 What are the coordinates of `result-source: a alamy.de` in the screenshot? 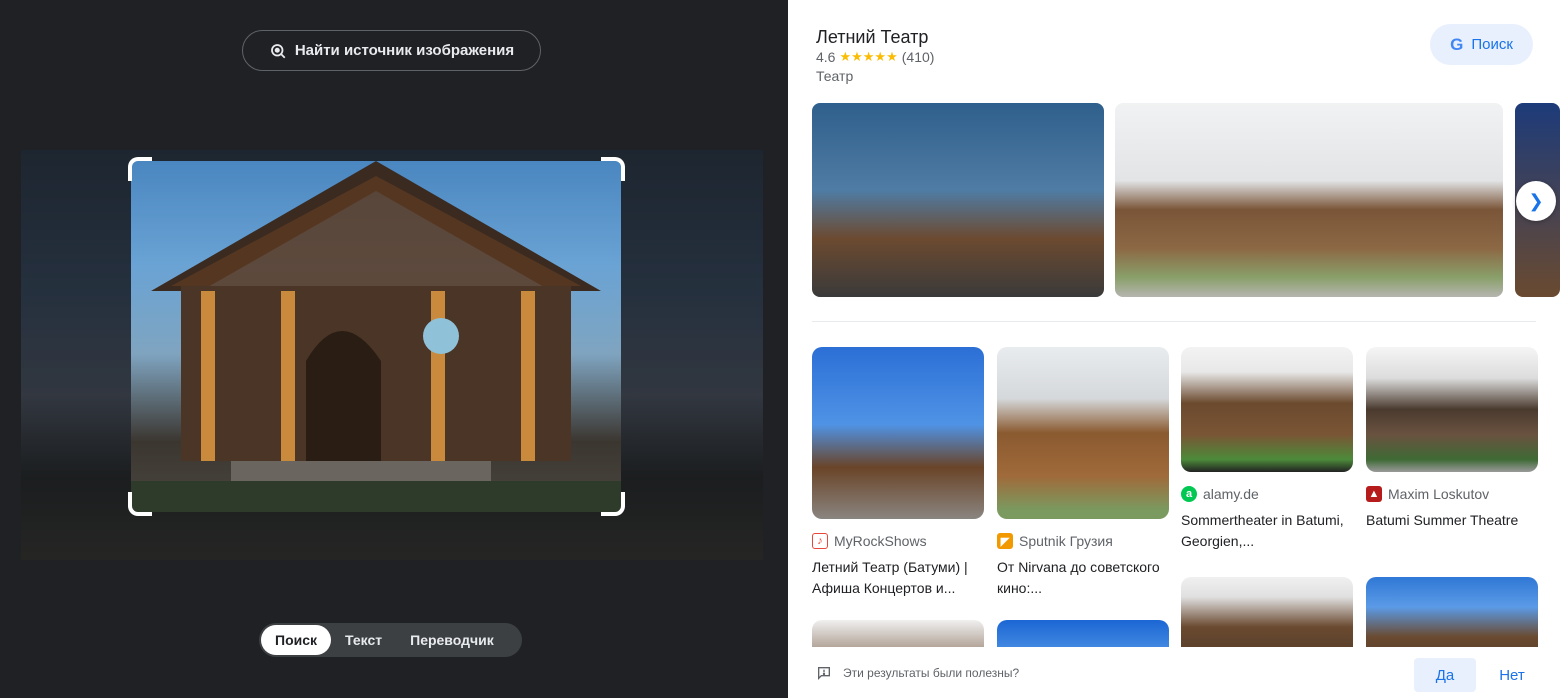 It's located at (1267, 494).